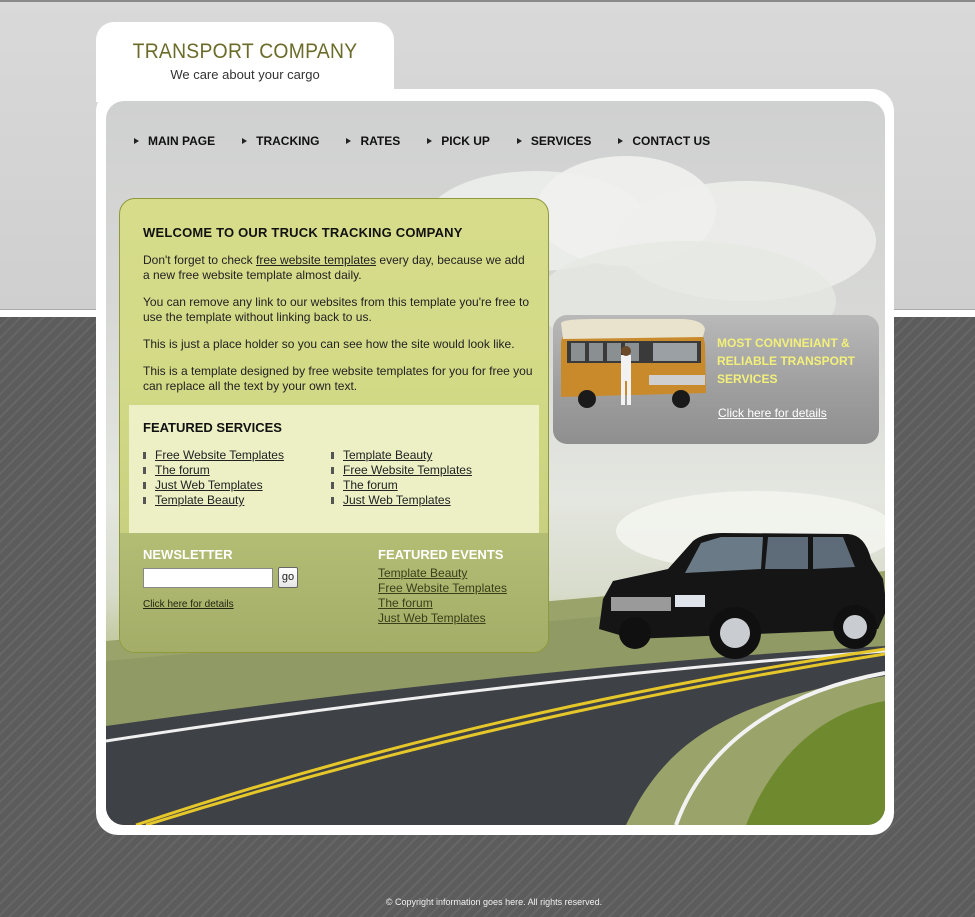  Describe the element at coordinates (442, 603) in the screenshot. I see `event-link: The forum` at that location.